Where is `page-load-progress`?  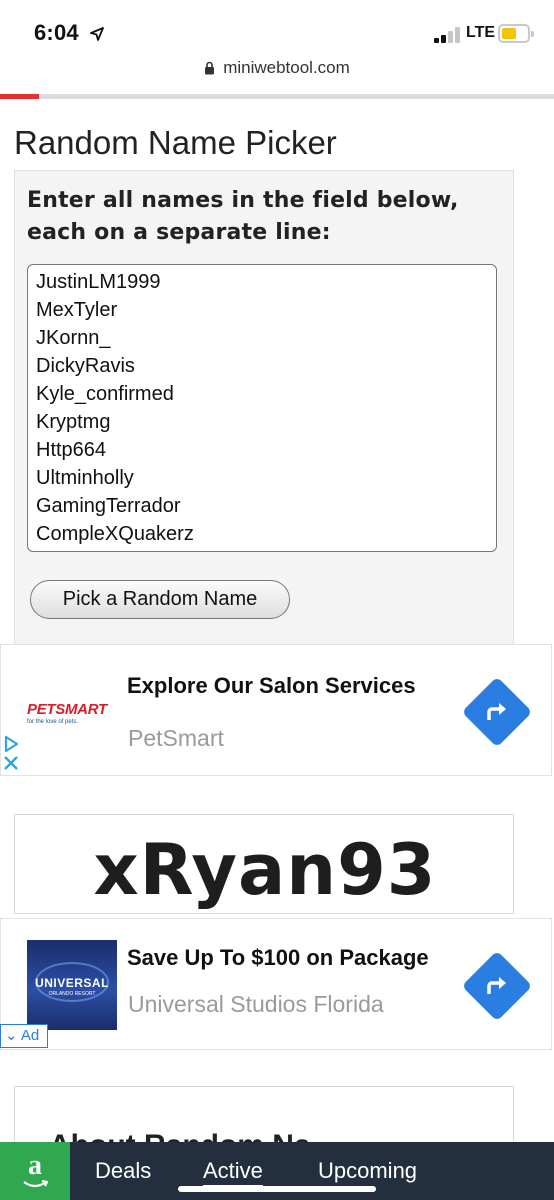
page-load-progress is located at coordinates (277, 96).